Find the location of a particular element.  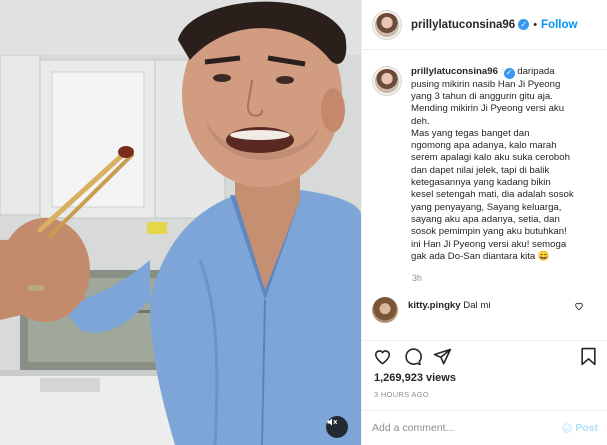

post-label: Post is located at coordinates (586, 428).